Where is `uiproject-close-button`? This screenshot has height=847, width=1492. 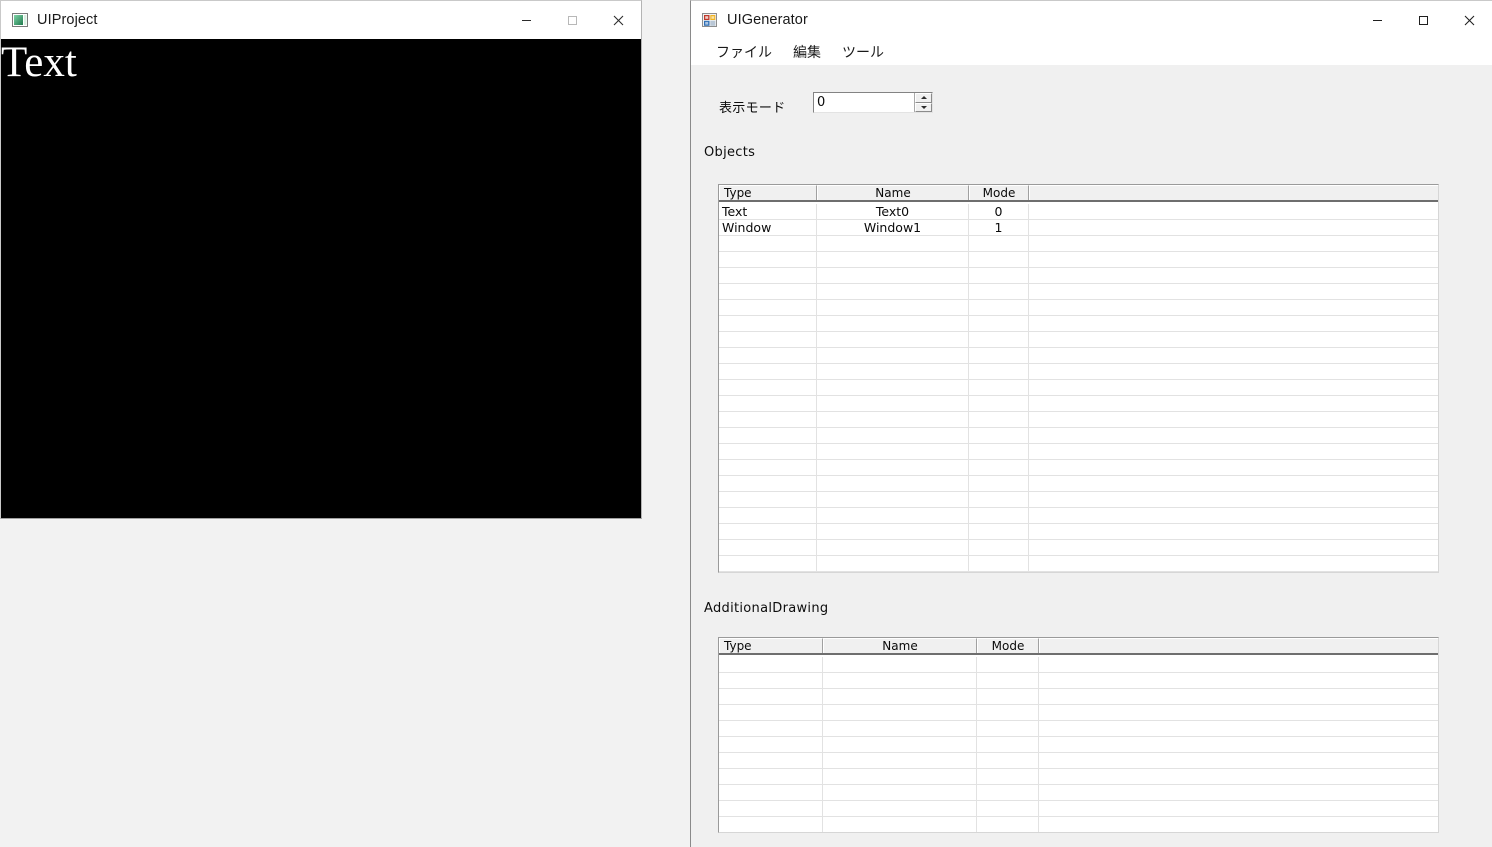 uiproject-close-button is located at coordinates (618, 20).